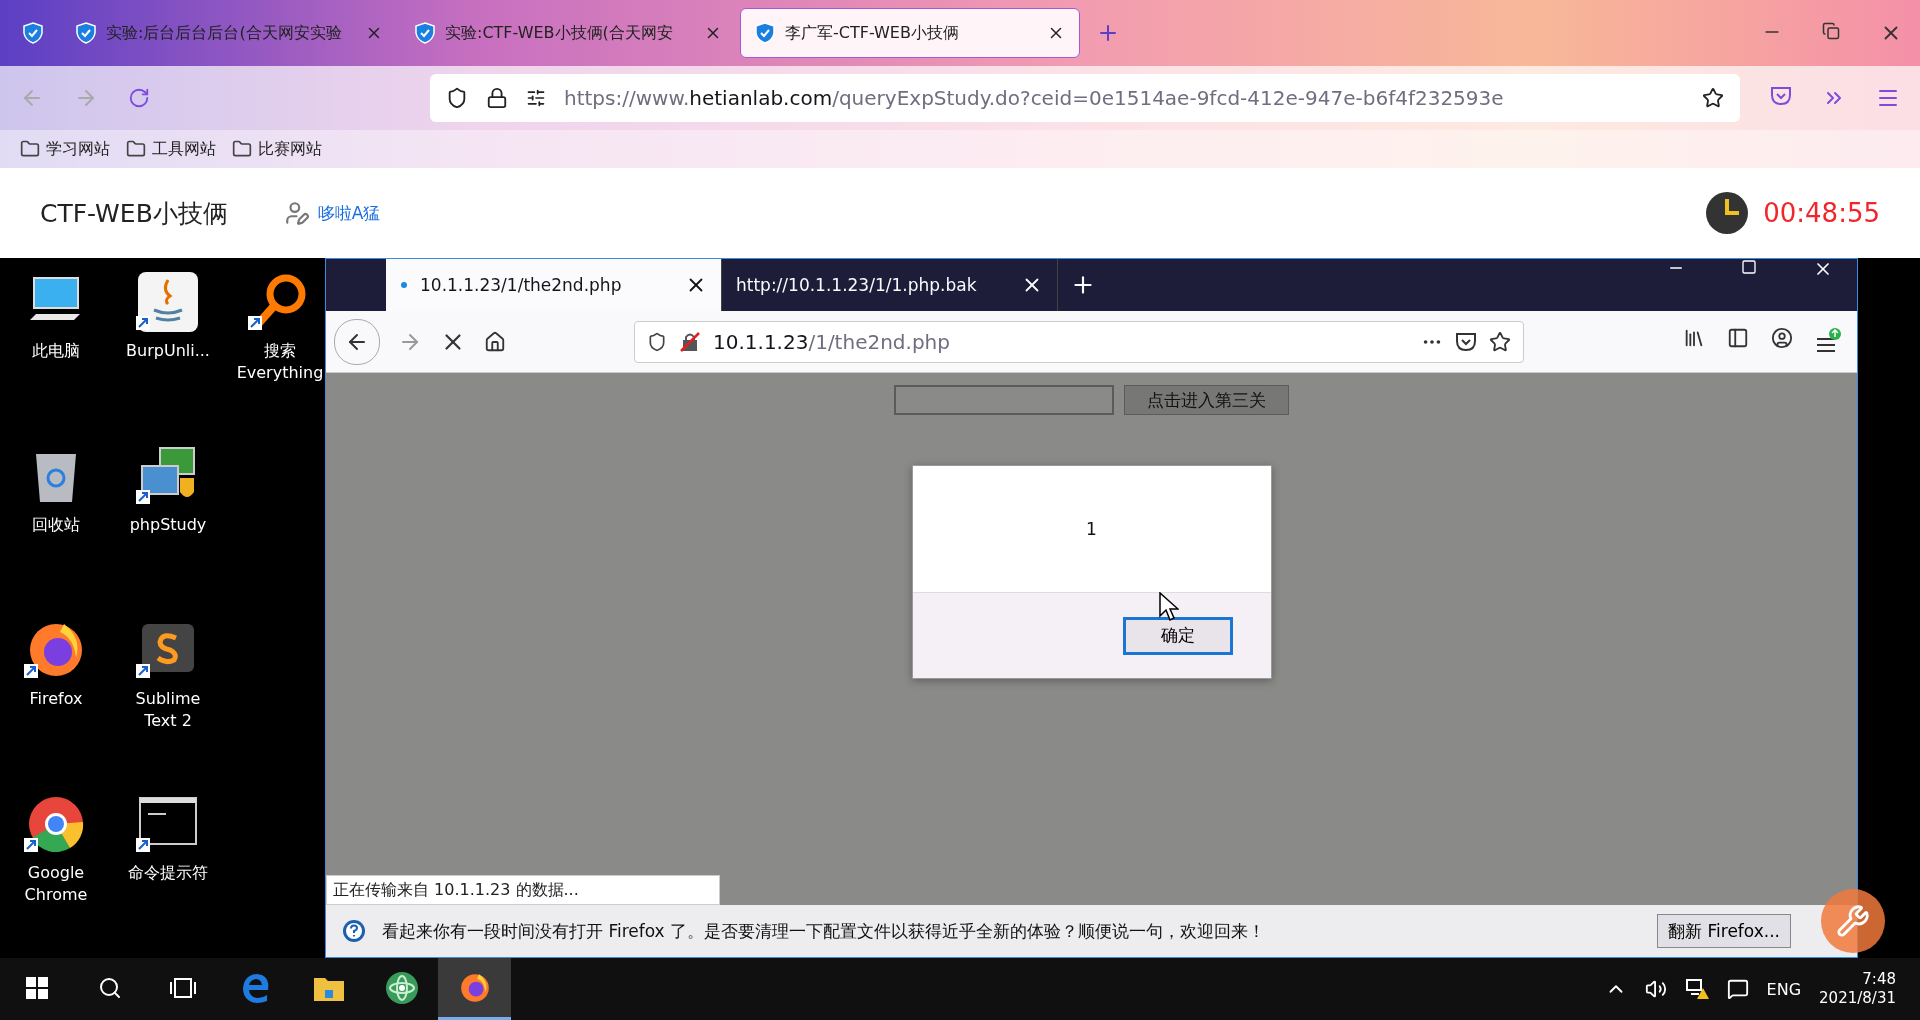  What do you see at coordinates (568, 33) in the screenshot?
I see `browser-tab: 实验:CTF-WEB小技俩(合天网安` at bounding box center [568, 33].